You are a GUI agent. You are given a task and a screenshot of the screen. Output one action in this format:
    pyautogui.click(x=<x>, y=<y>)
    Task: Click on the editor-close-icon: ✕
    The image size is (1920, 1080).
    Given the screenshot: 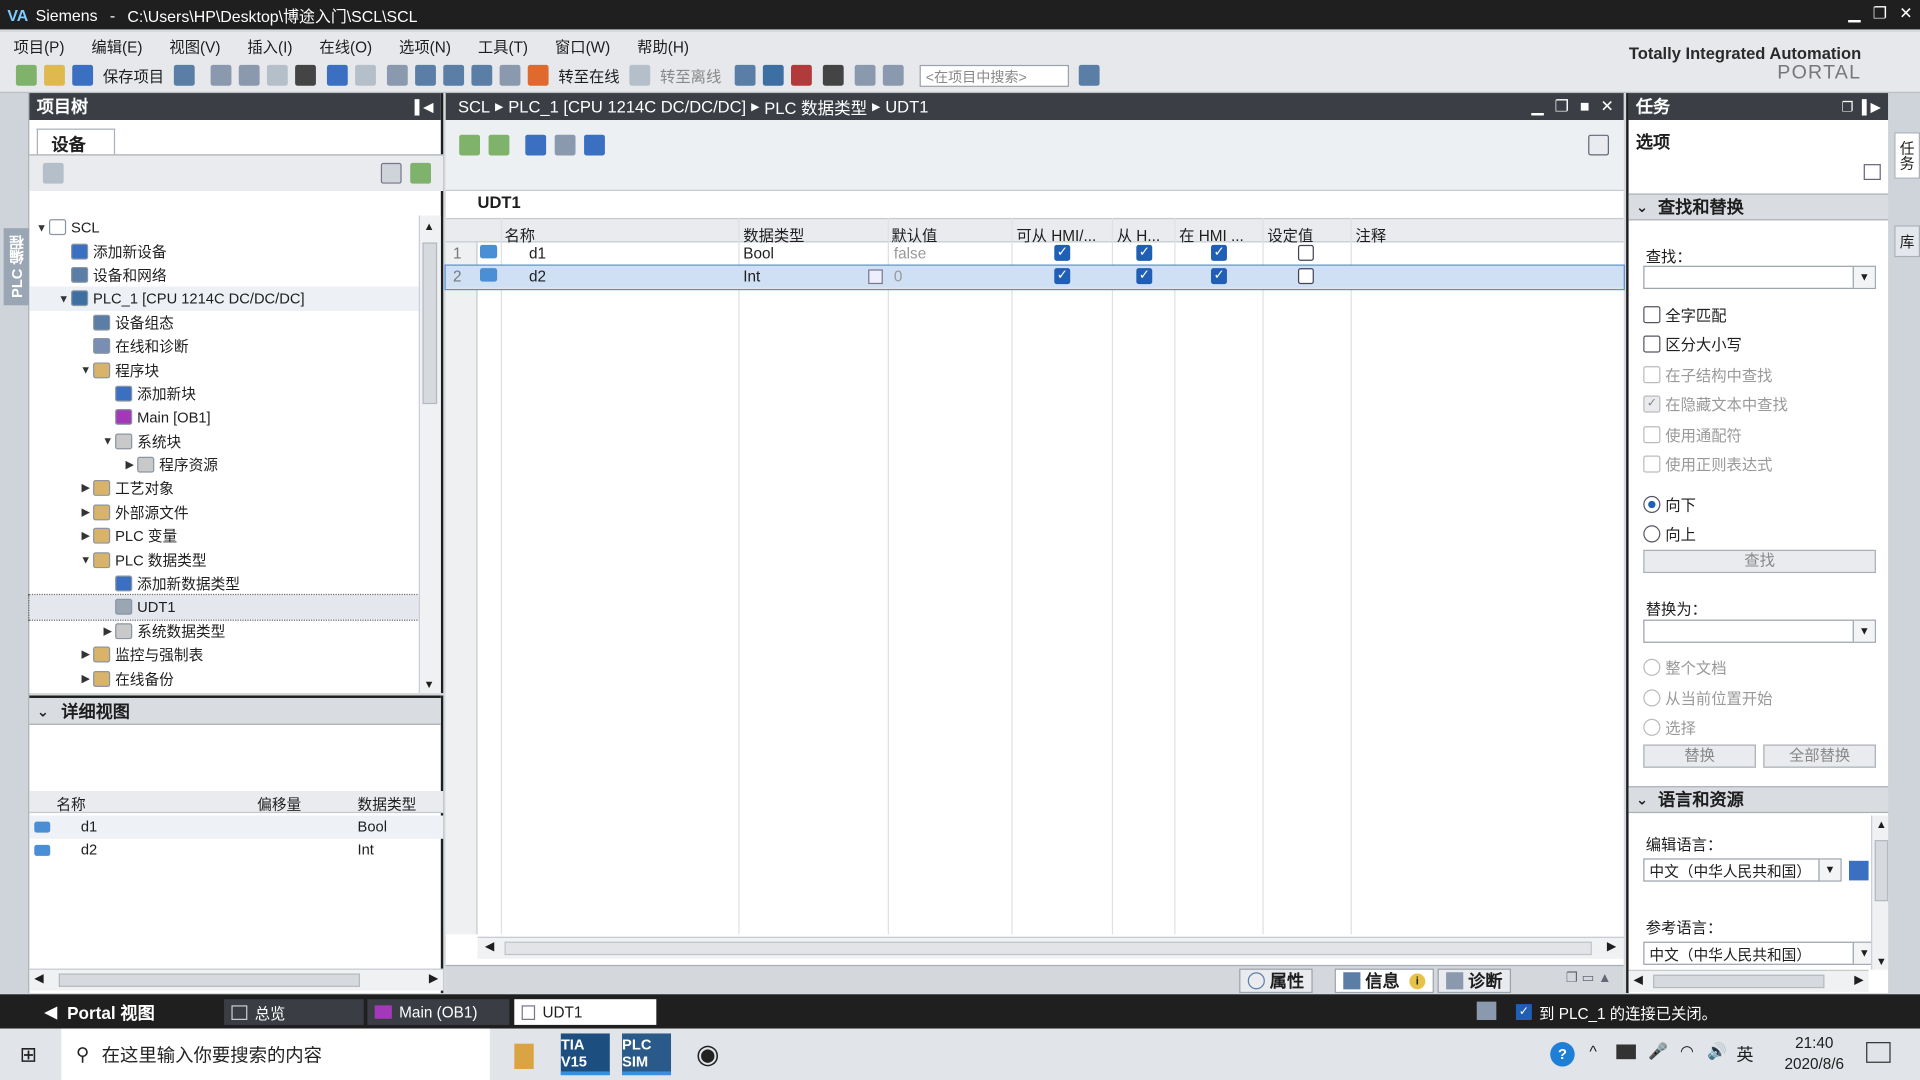 What is the action you would take?
    pyautogui.click(x=1607, y=107)
    